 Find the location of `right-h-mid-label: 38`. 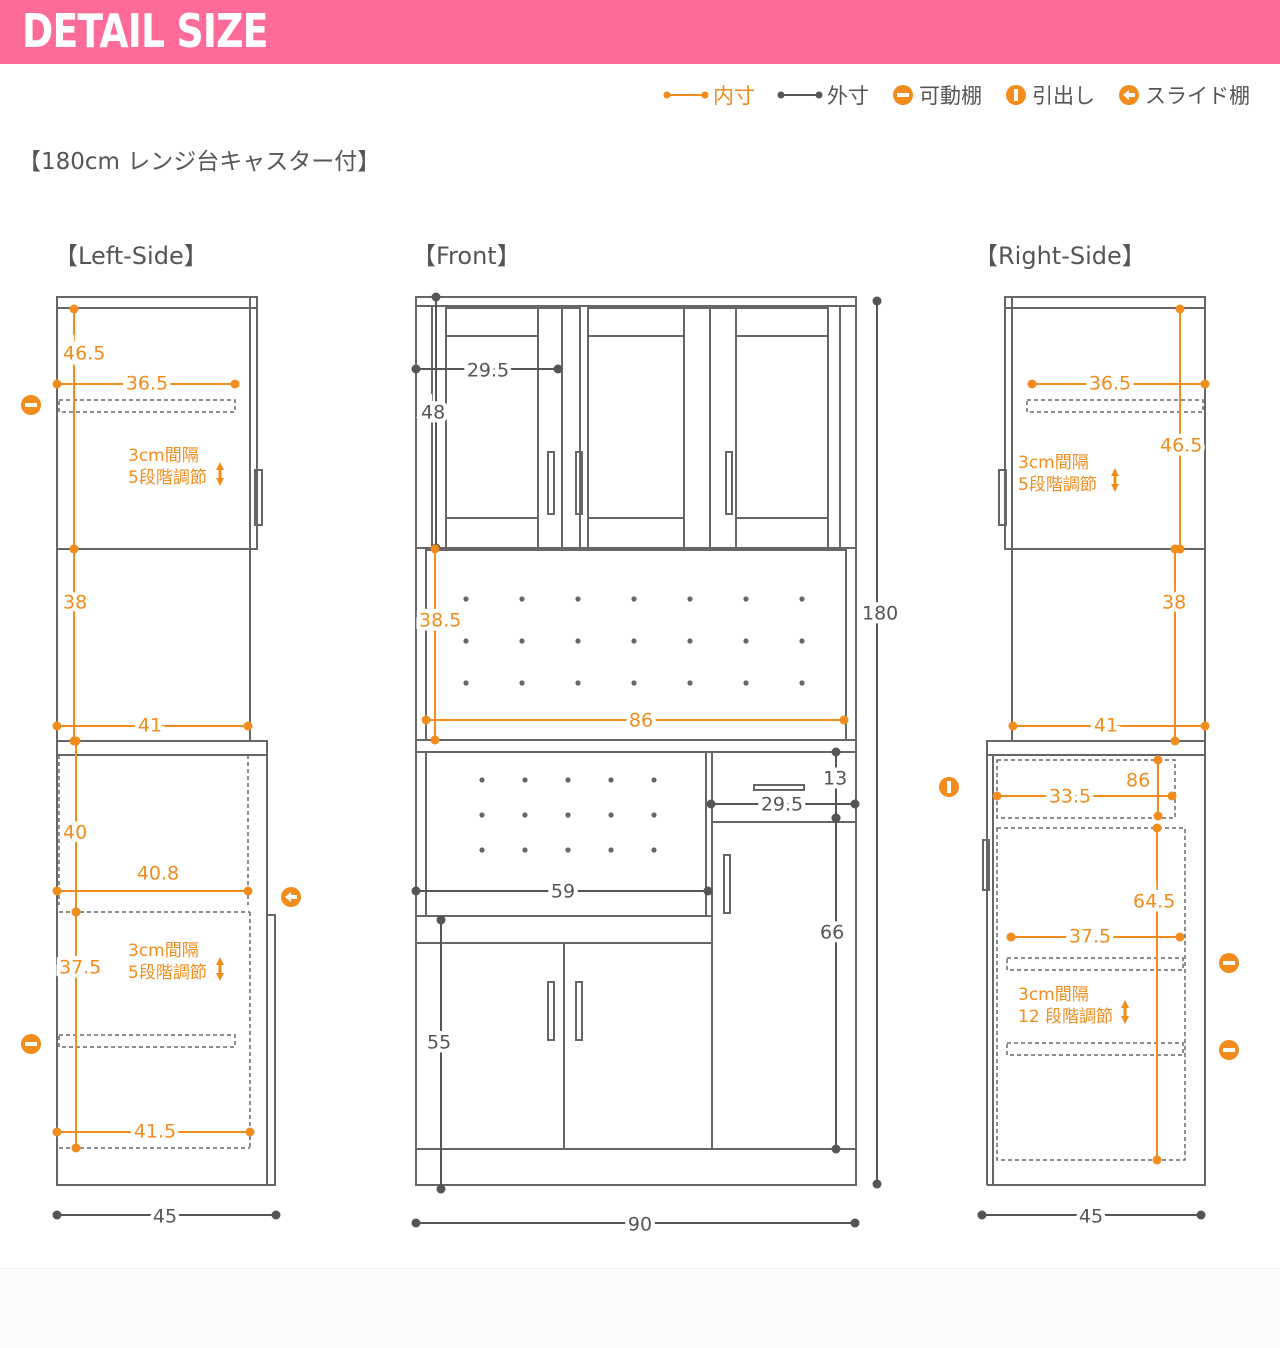

right-h-mid-label: 38 is located at coordinates (1174, 603).